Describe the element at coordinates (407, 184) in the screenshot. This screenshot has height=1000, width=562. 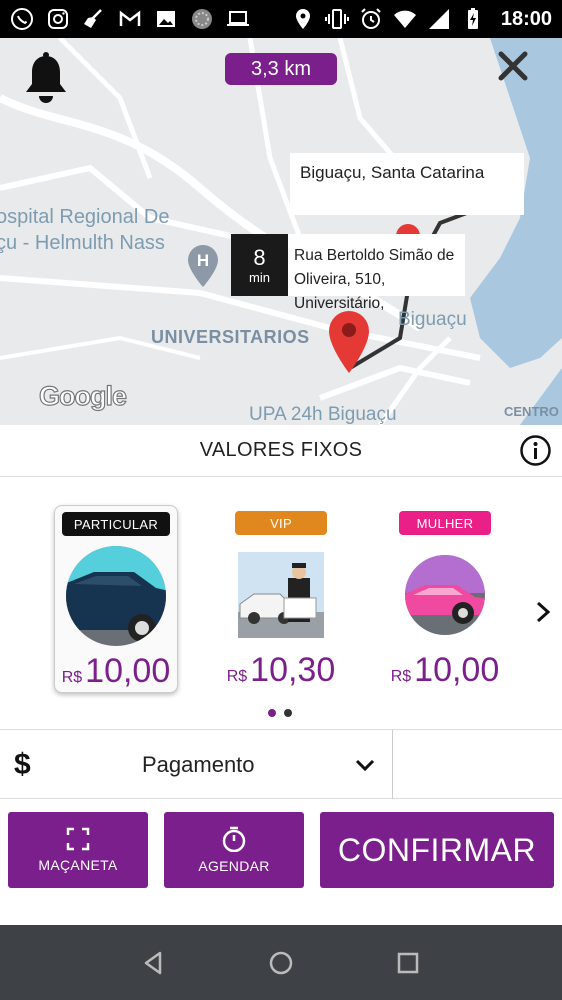
I see `destination-callout: Biguaçu, Santa Catarina` at that location.